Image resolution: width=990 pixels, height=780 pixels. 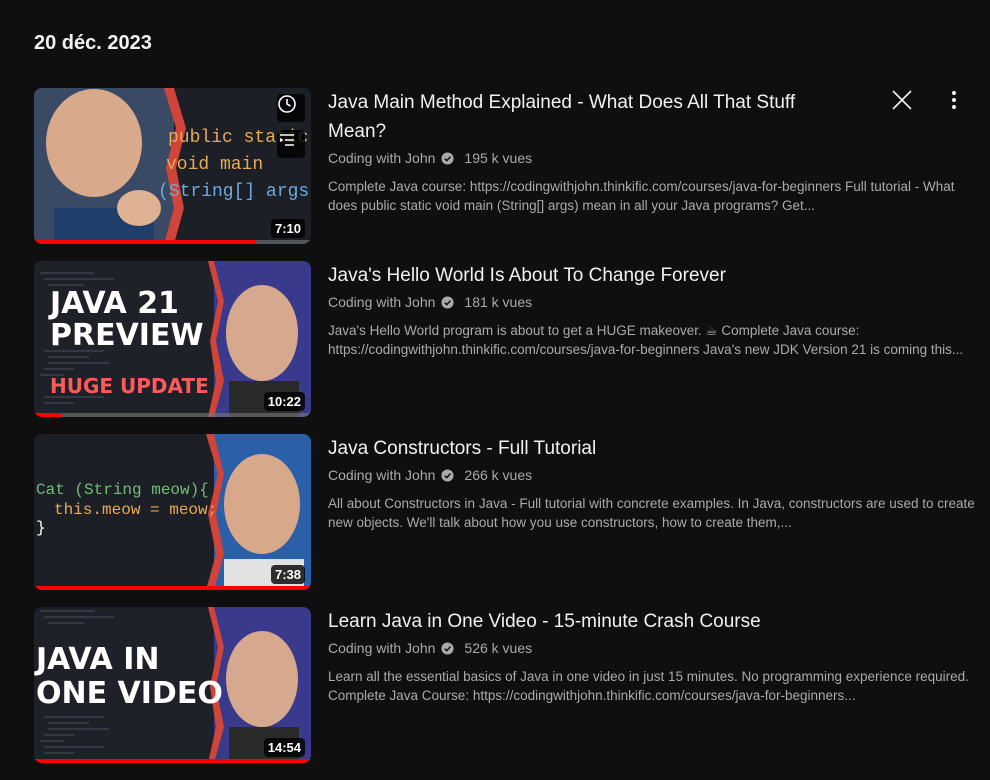 What do you see at coordinates (588, 448) in the screenshot?
I see `video-title: Java Constructors - Full Tutorial` at bounding box center [588, 448].